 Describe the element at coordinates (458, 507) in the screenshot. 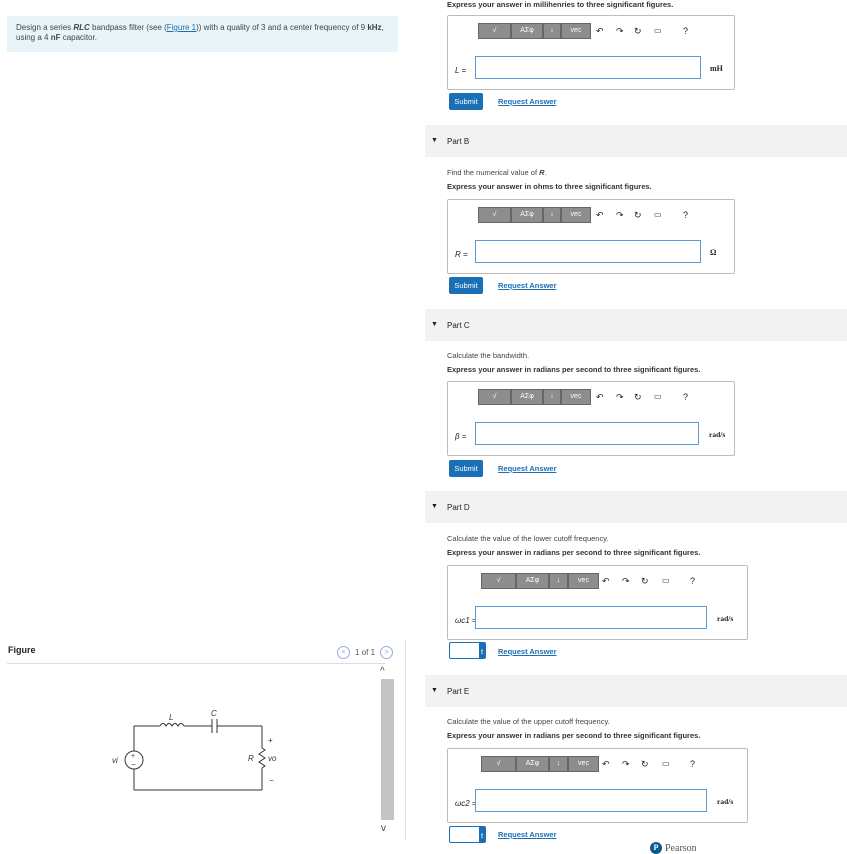

I see `part-d-title: Part D` at that location.